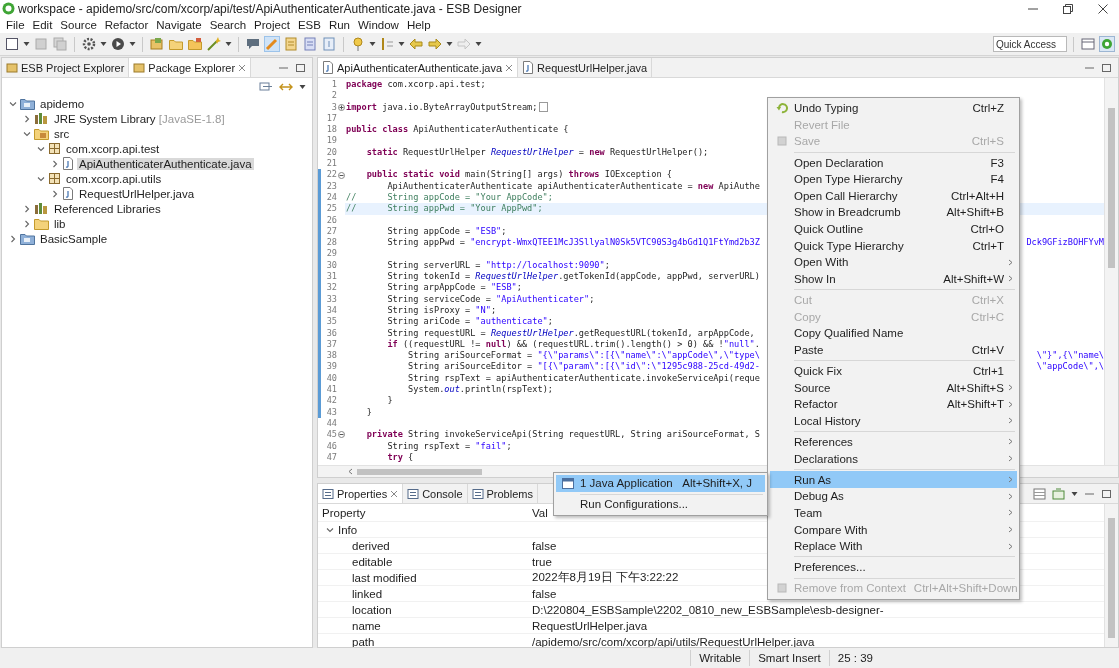 This screenshot has height=668, width=1119. I want to click on menu-bar-item: Navigate, so click(179, 25).